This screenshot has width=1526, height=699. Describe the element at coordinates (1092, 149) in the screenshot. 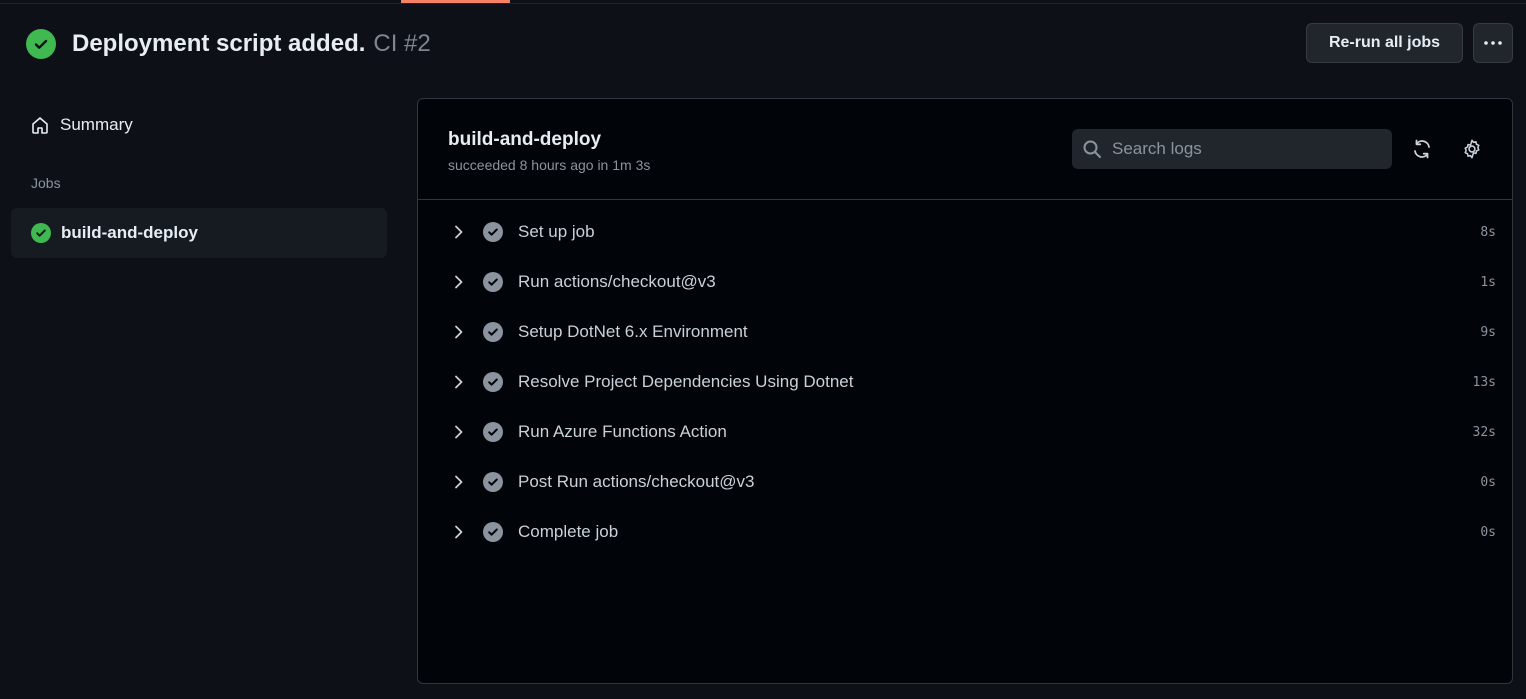

I see `search-icon` at that location.